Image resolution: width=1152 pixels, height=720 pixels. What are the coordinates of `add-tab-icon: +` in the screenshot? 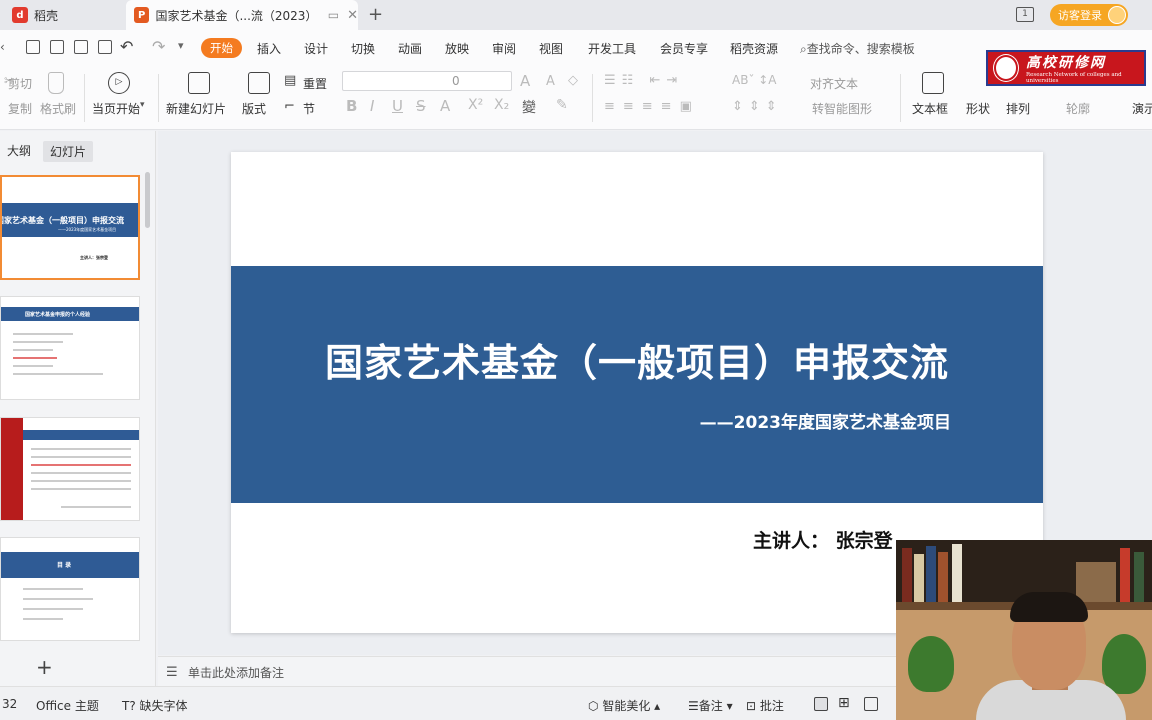 It's located at (375, 14).